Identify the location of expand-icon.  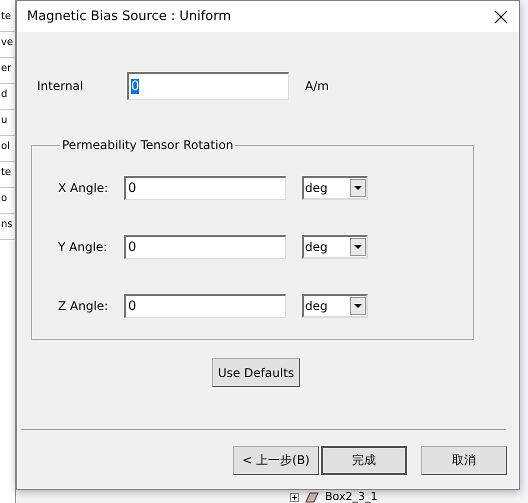
(294, 497).